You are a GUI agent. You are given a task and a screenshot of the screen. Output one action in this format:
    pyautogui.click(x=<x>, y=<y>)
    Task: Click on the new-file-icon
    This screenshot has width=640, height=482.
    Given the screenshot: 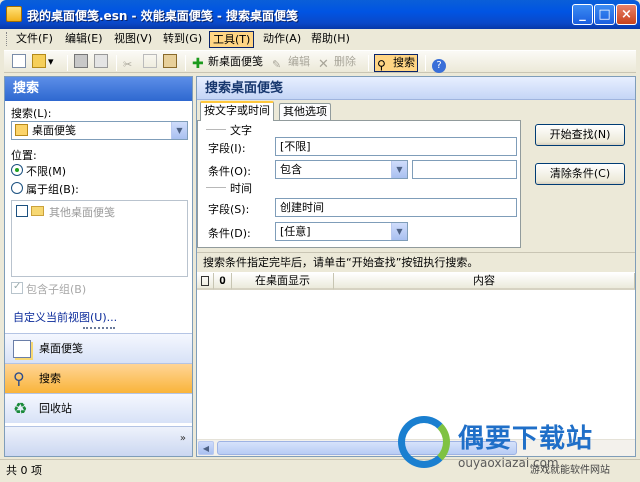 What is the action you would take?
    pyautogui.click(x=19, y=61)
    